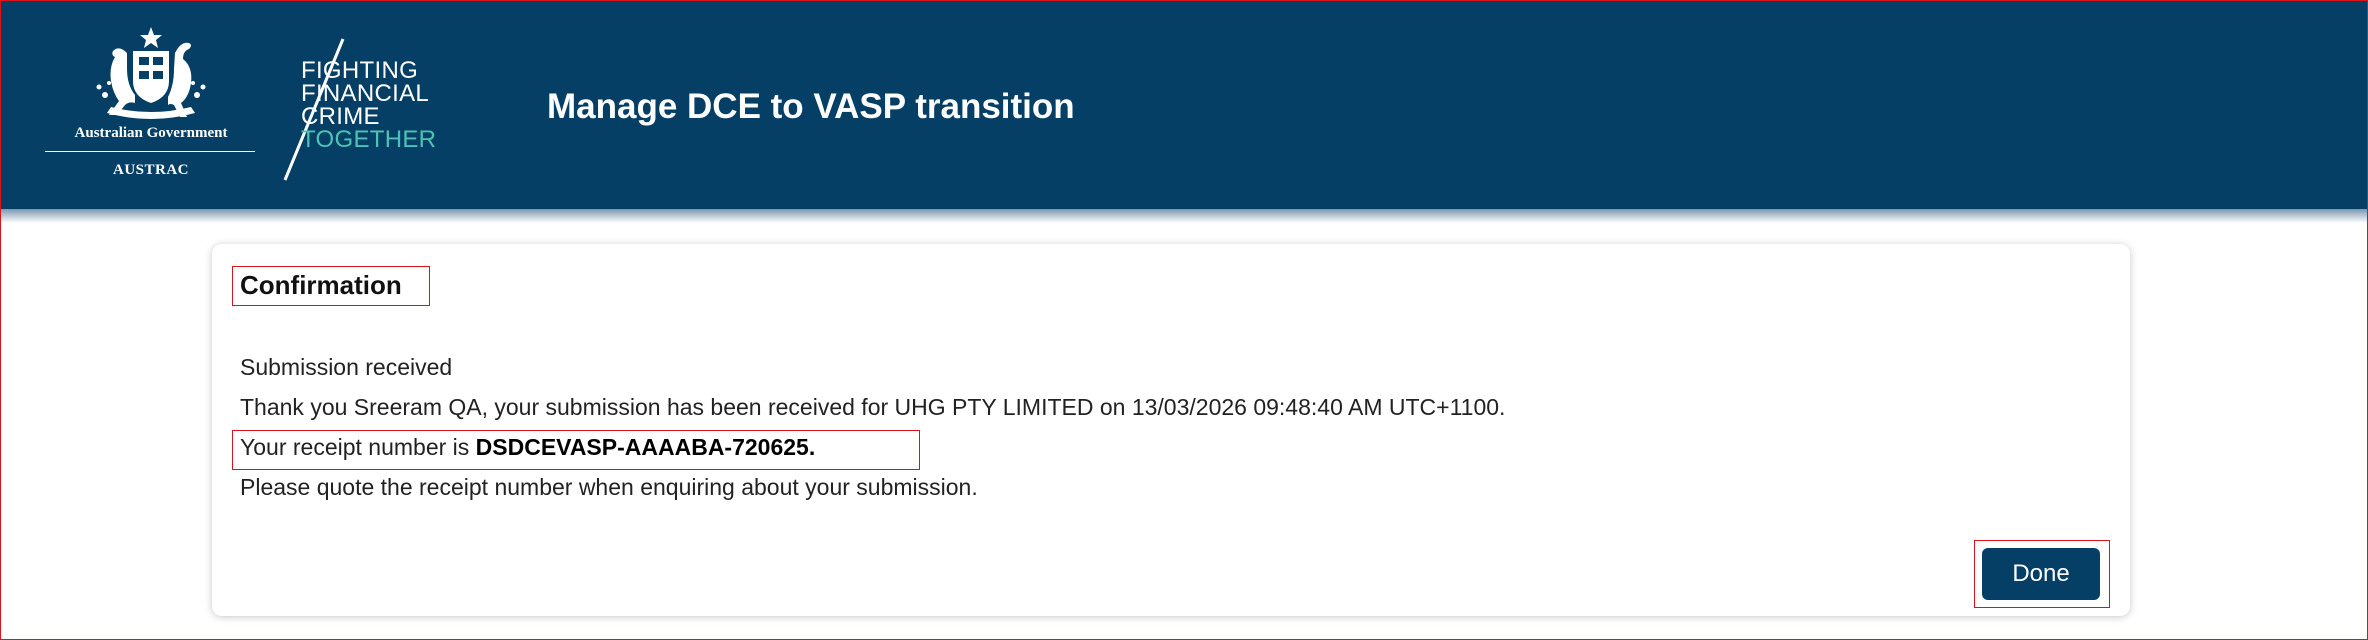 The width and height of the screenshot is (2368, 640). Describe the element at coordinates (151, 133) in the screenshot. I see `government-name: Australian Government` at that location.